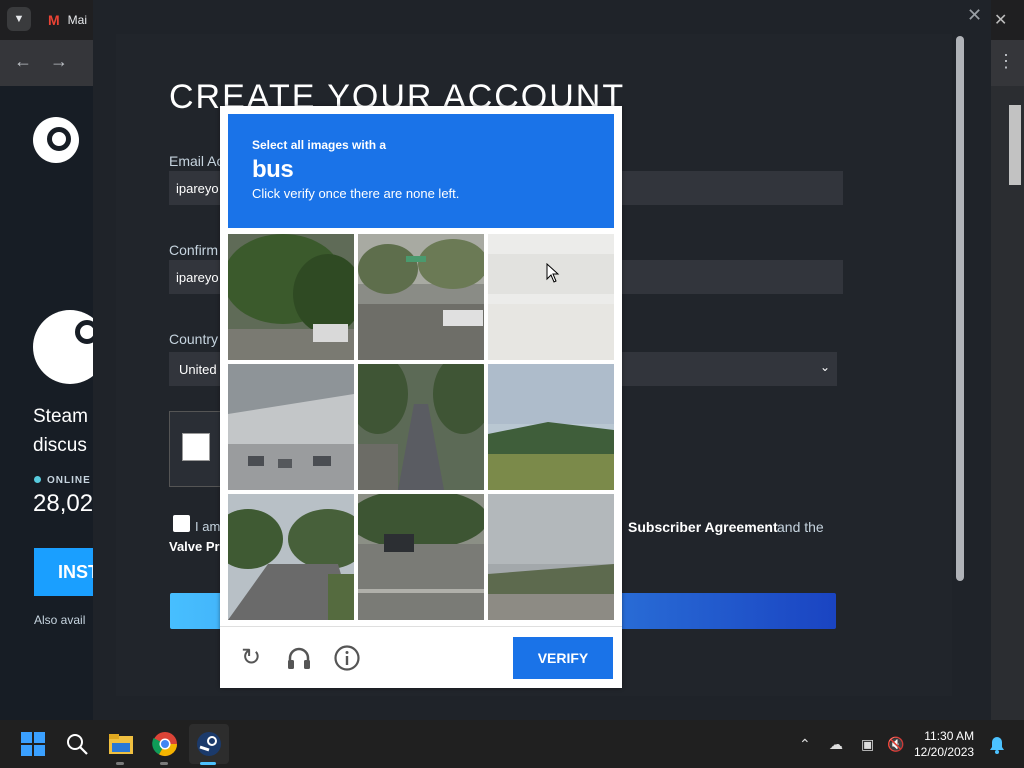  What do you see at coordinates (33, 744) in the screenshot?
I see `windows-start-icon` at bounding box center [33, 744].